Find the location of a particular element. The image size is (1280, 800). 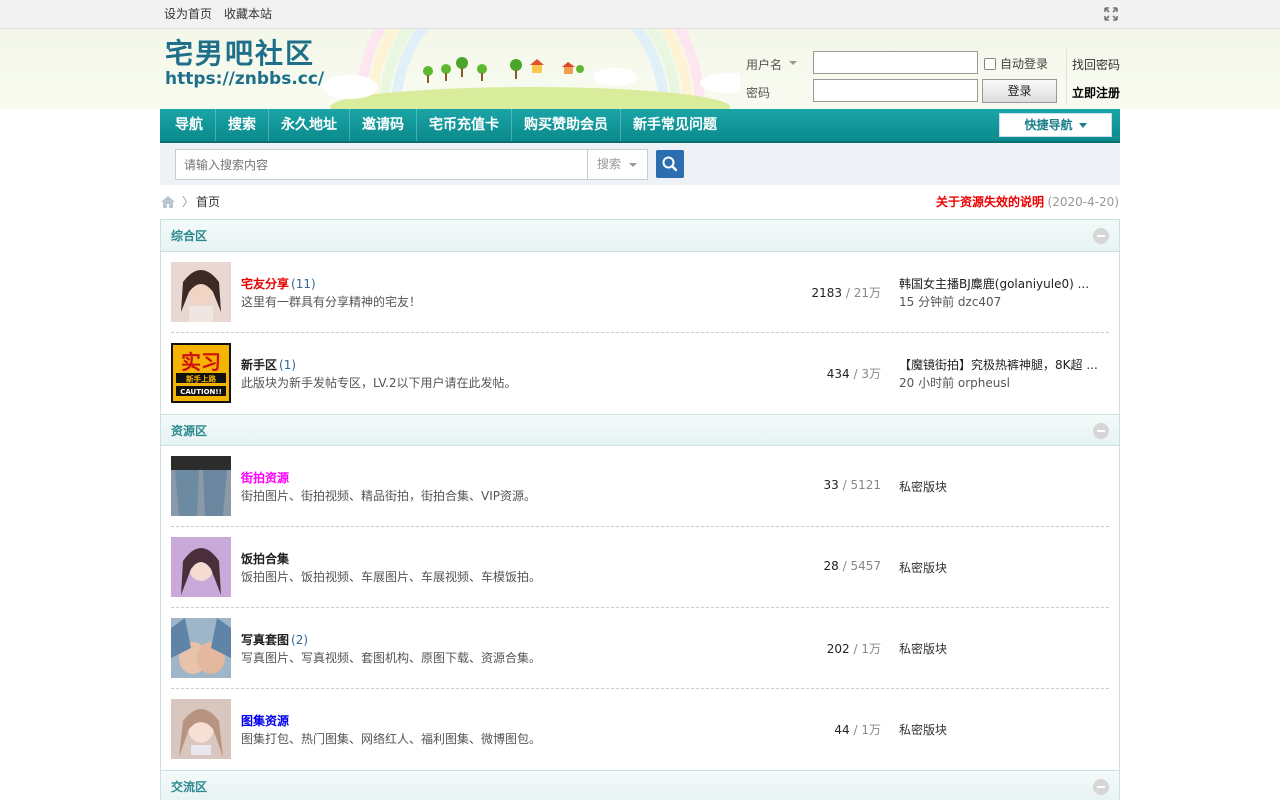

forum-stats: 44 / 1万 is located at coordinates (857, 729).